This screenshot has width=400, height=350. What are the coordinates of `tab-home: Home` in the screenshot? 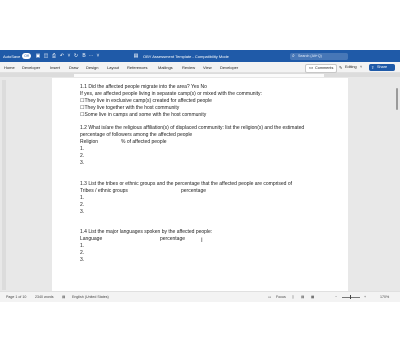 It's located at (9, 67).